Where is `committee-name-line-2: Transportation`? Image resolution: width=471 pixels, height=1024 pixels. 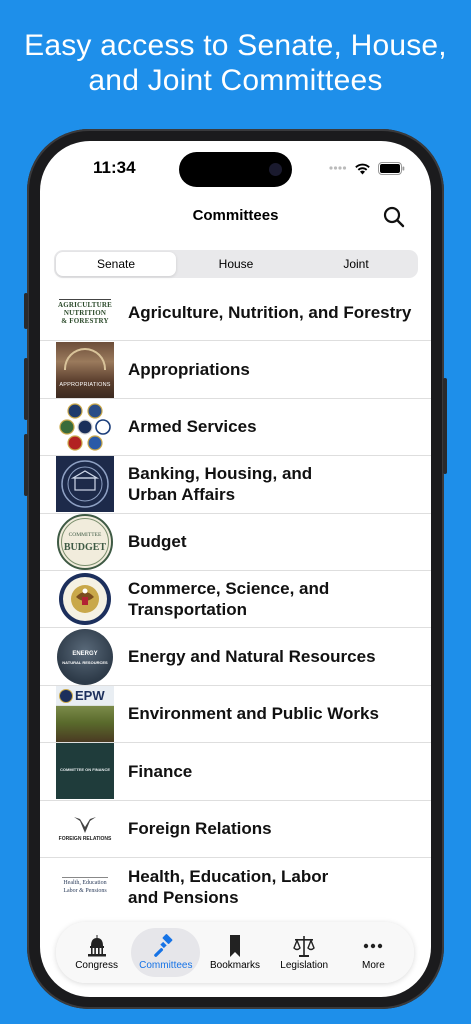 committee-name-line-2: Transportation is located at coordinates (188, 610).